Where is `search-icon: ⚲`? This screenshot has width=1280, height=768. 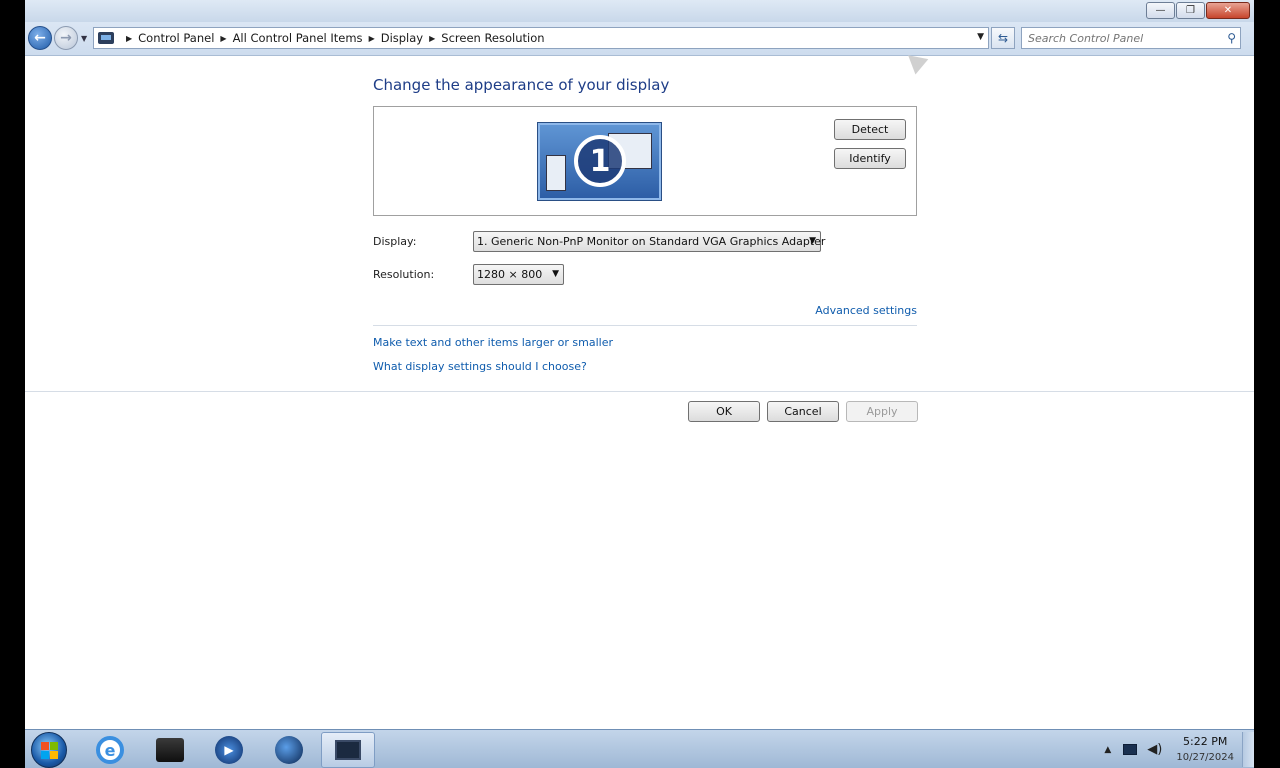 search-icon: ⚲ is located at coordinates (1231, 38).